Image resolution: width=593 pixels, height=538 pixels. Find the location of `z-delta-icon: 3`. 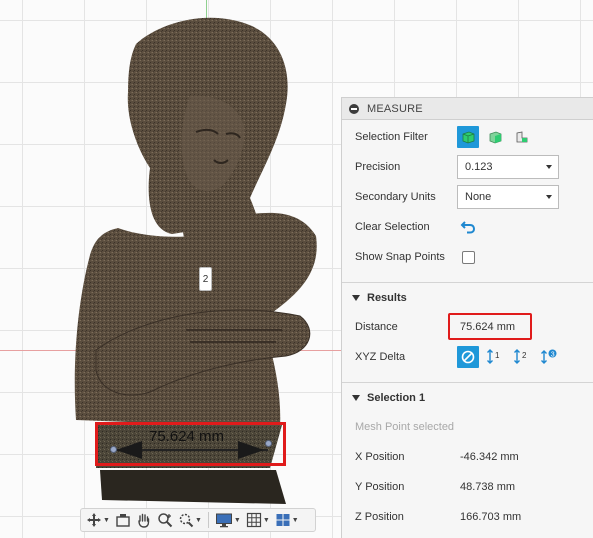

z-delta-icon: 3 is located at coordinates (549, 356).